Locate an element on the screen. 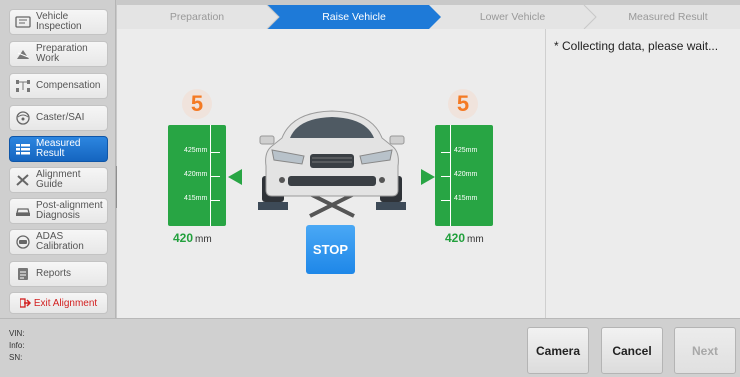 This screenshot has width=740, height=377. left-countdown: 5 is located at coordinates (197, 104).